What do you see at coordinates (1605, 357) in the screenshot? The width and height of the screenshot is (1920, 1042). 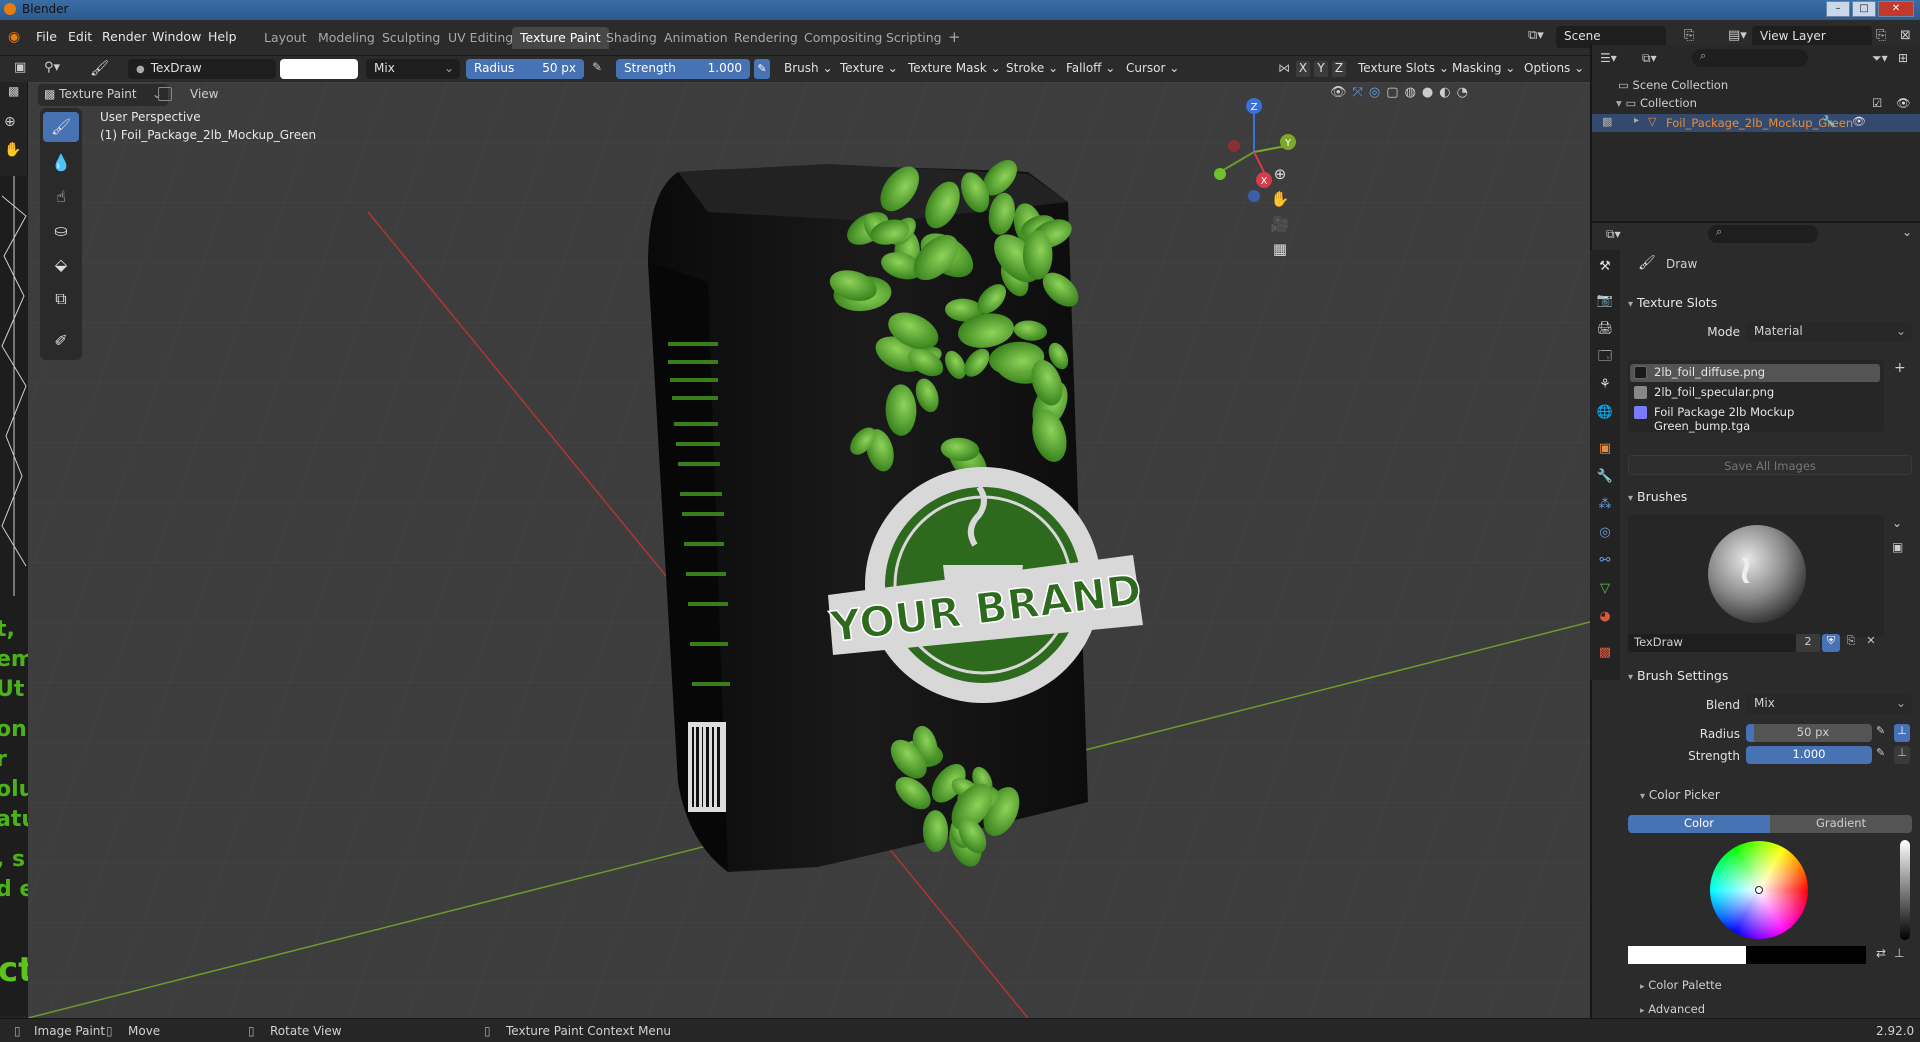 I see `view-layer-tab-icon: 🗔` at bounding box center [1605, 357].